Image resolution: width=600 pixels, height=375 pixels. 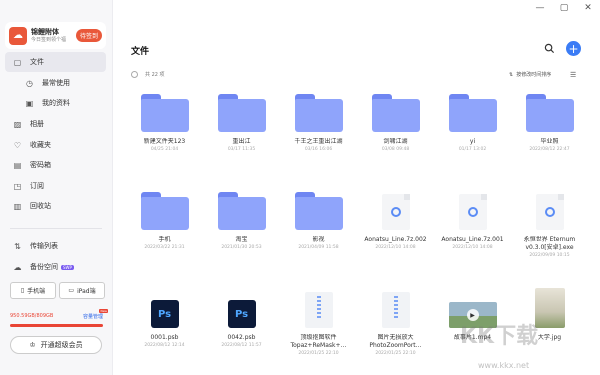 What do you see at coordinates (17, 186) in the screenshot?
I see `rss-icon: ◳` at bounding box center [17, 186].